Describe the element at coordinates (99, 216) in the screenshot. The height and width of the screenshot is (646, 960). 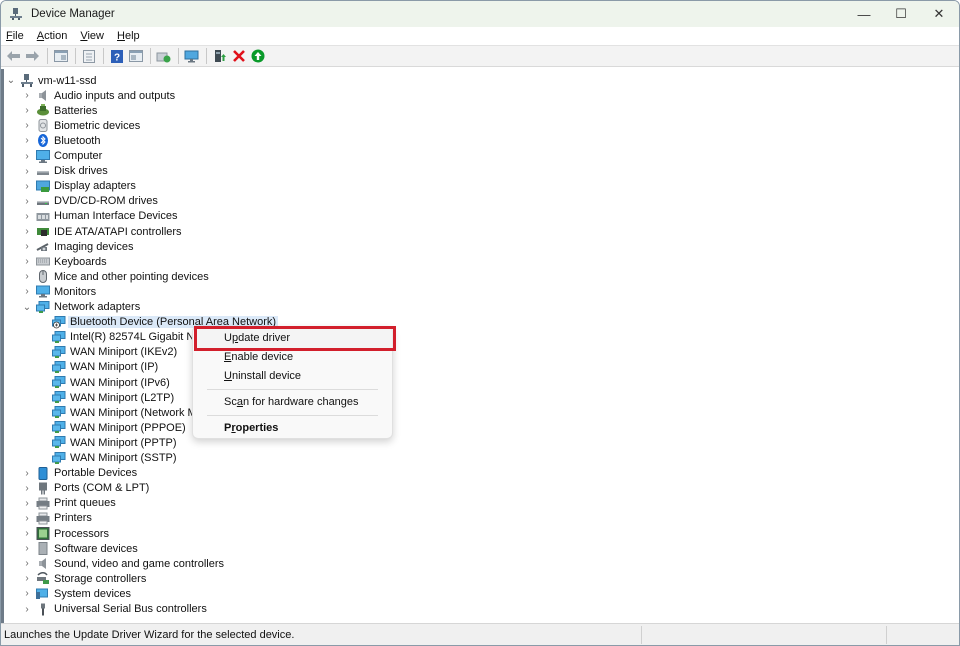
I see `tree-item-human-interface-devices: › Human Interface Devices` at that location.